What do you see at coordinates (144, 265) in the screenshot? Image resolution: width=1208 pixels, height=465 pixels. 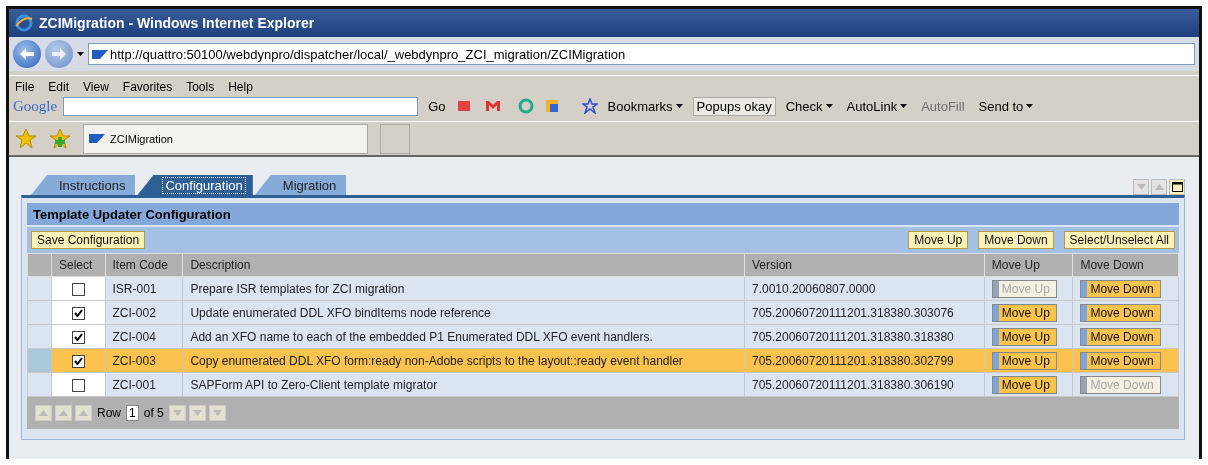 I see `column-header: Item Code` at bounding box center [144, 265].